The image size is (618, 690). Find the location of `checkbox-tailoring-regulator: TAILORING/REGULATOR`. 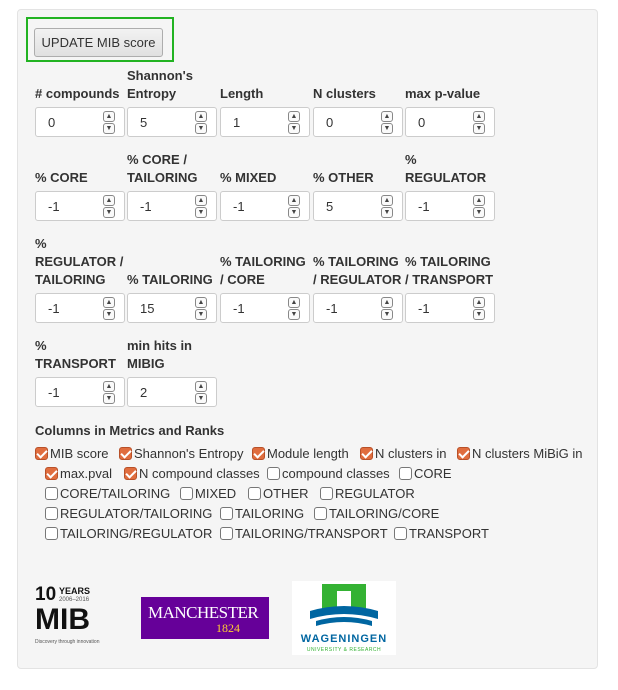

checkbox-tailoring-regulator: TAILORING/REGULATOR is located at coordinates (128, 534).